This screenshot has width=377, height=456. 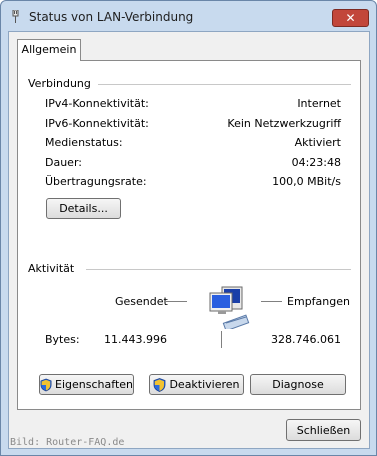 I want to click on title-bar: Status von LAN-Verbindung ✕, so click(x=188, y=16).